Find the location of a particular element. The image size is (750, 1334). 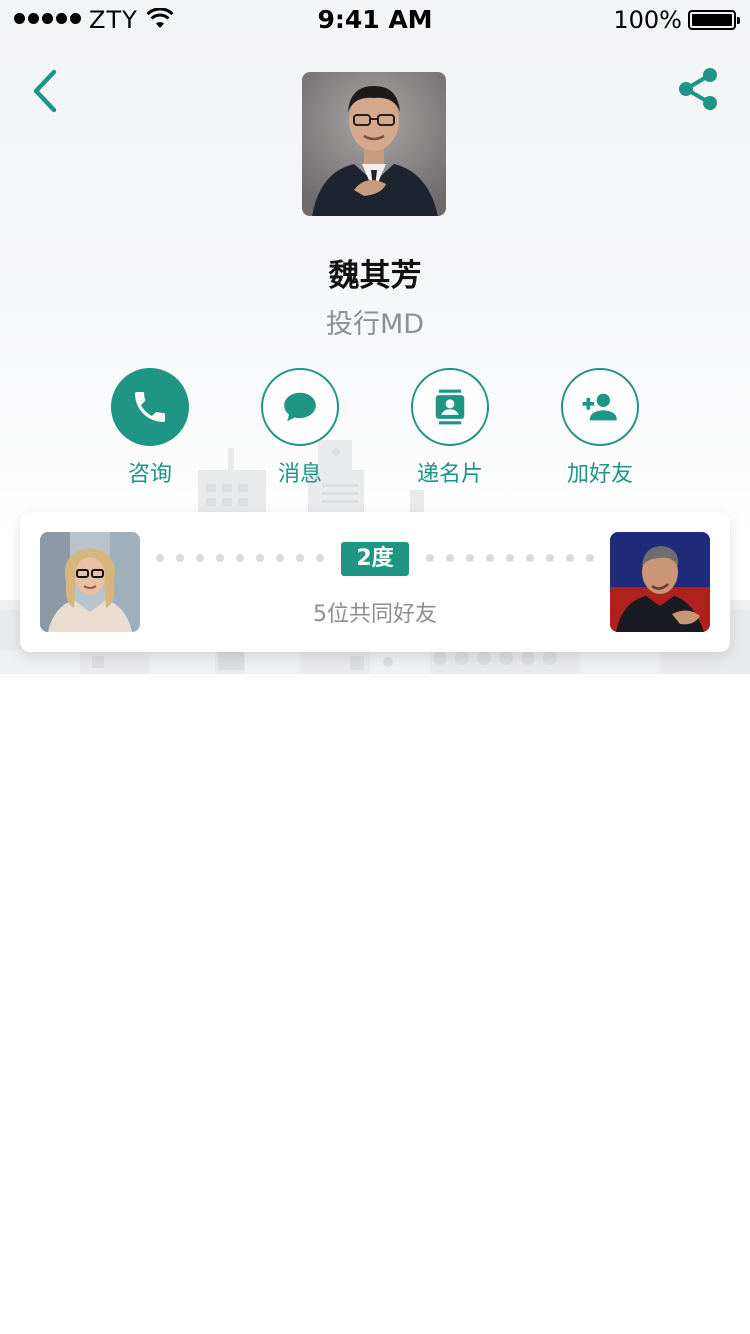

send-card-button: 递名片 is located at coordinates (450, 428).